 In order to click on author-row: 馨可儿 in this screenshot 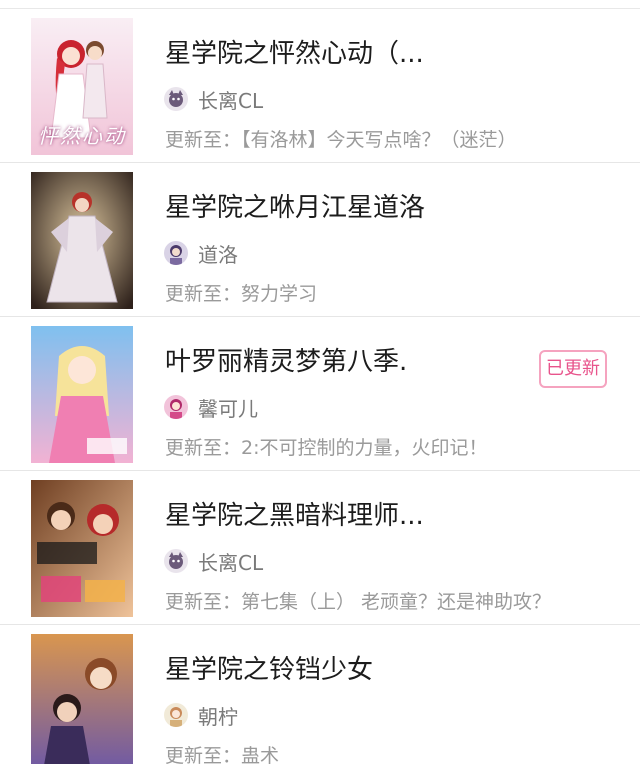, I will do `click(211, 407)`.